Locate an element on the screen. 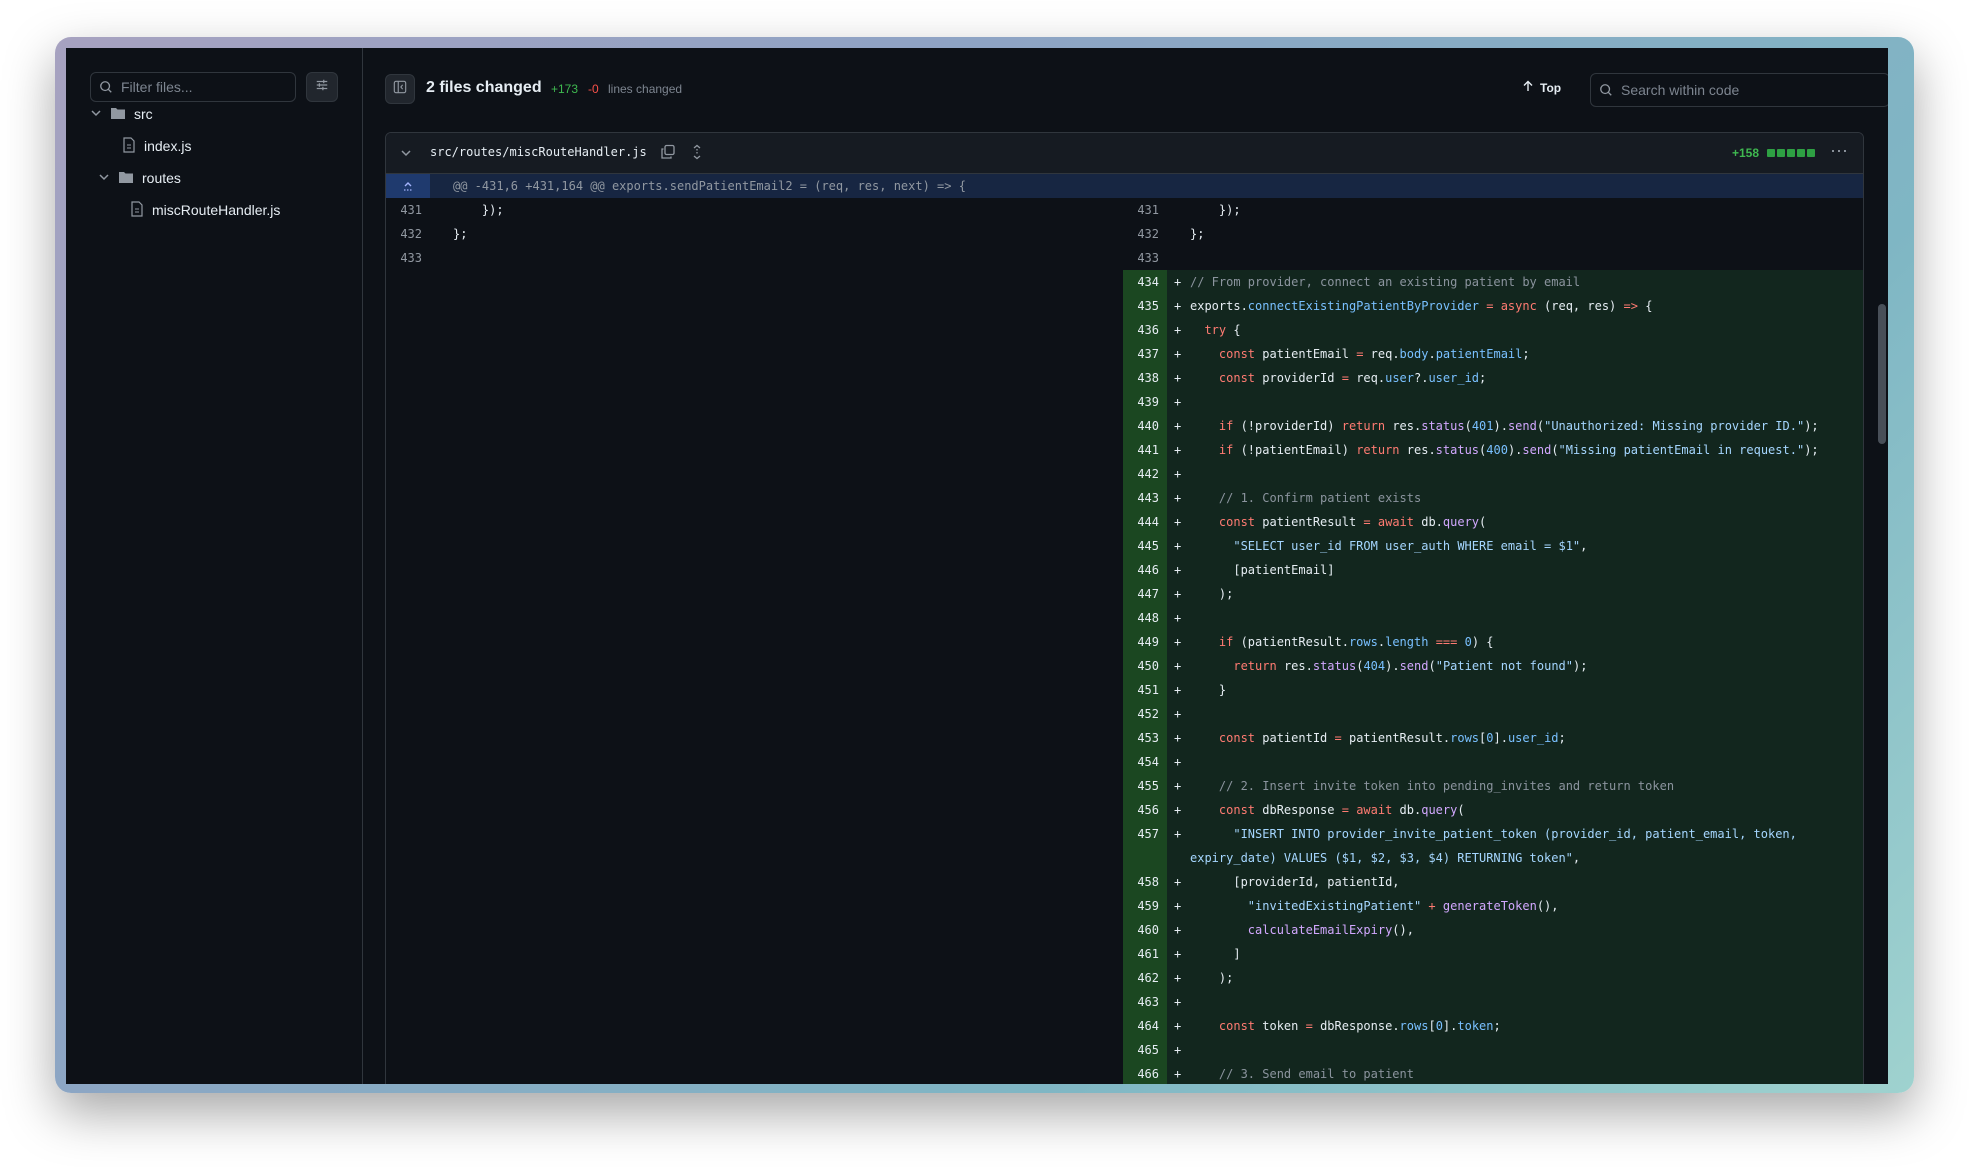 This screenshot has height=1167, width=1969. added-diff-line: 452 + is located at coordinates (1493, 714).